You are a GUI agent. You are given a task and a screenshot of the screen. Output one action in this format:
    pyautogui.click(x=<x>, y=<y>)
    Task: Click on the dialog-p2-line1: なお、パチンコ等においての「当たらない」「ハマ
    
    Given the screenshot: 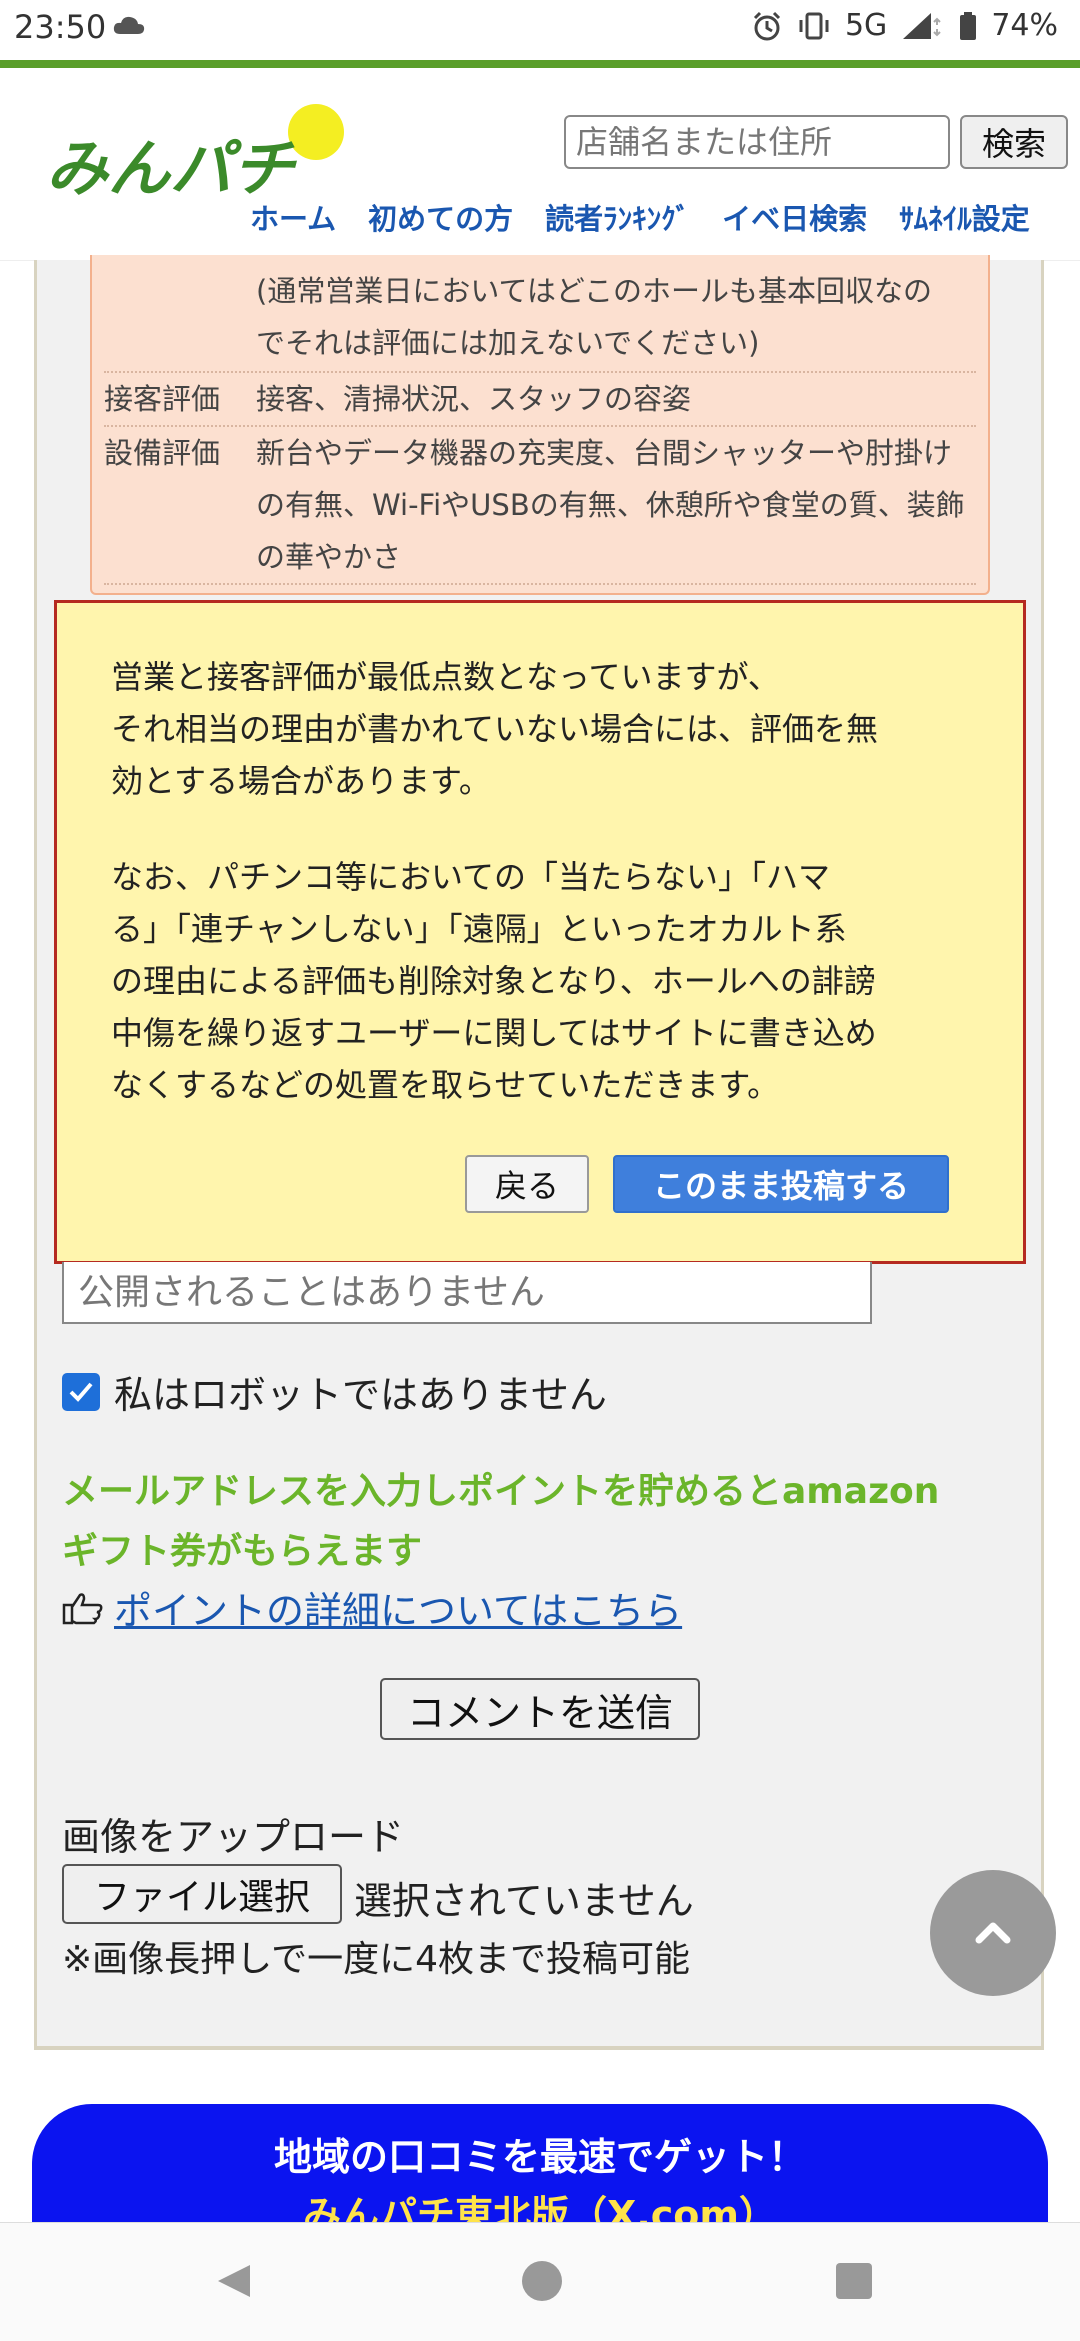 What is the action you would take?
    pyautogui.click(x=471, y=877)
    